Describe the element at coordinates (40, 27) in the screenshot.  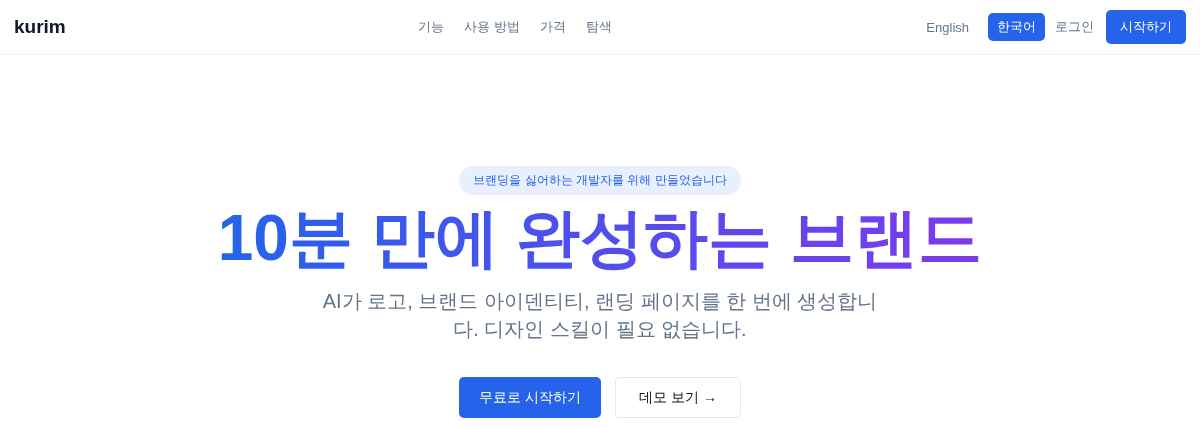
I see `logo: kurim` at that location.